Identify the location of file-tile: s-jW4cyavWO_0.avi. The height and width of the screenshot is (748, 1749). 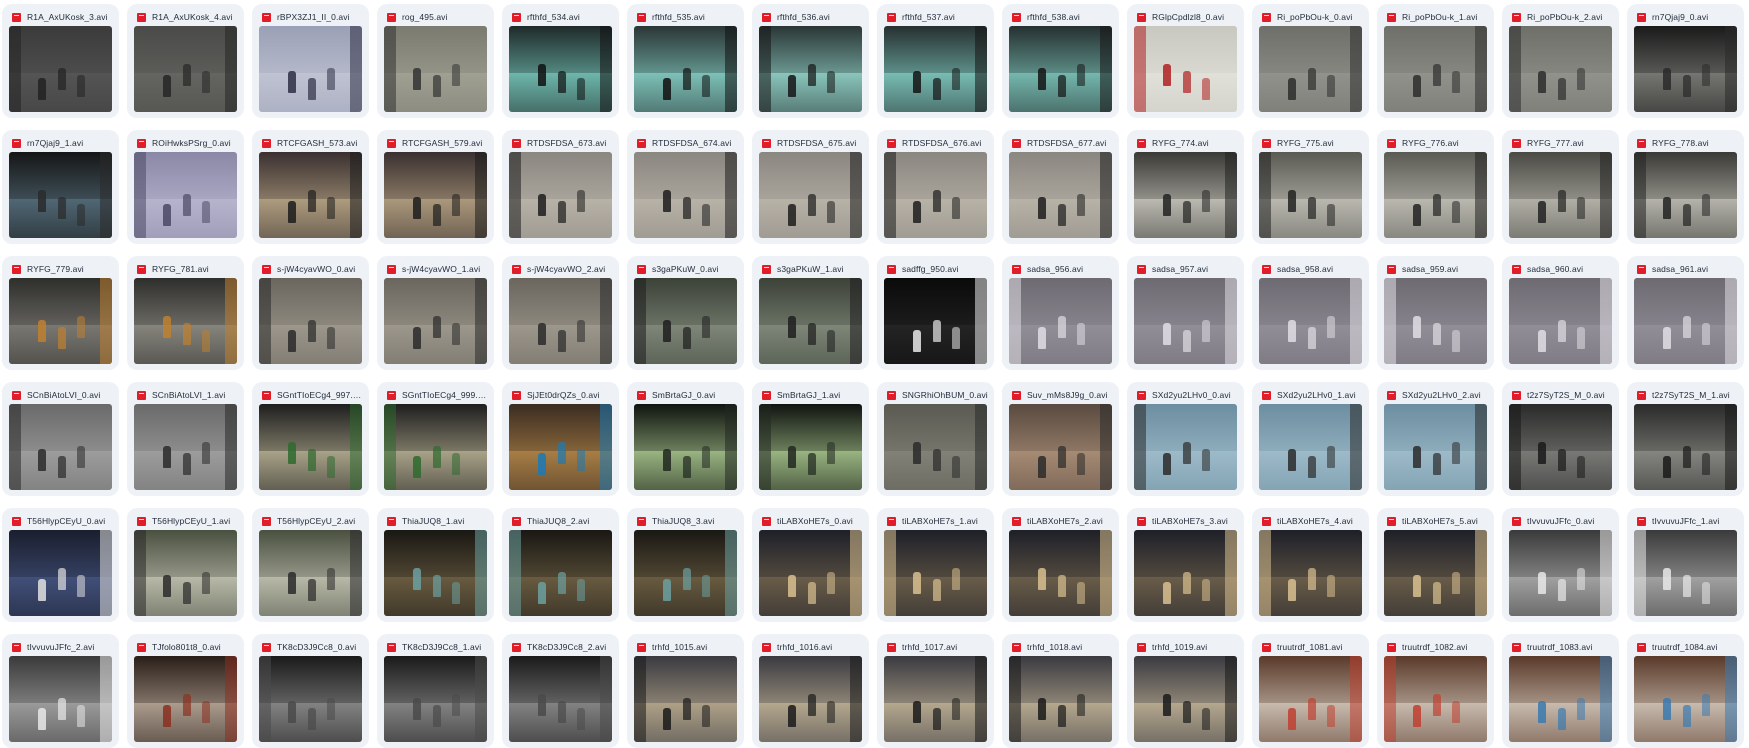
(310, 313).